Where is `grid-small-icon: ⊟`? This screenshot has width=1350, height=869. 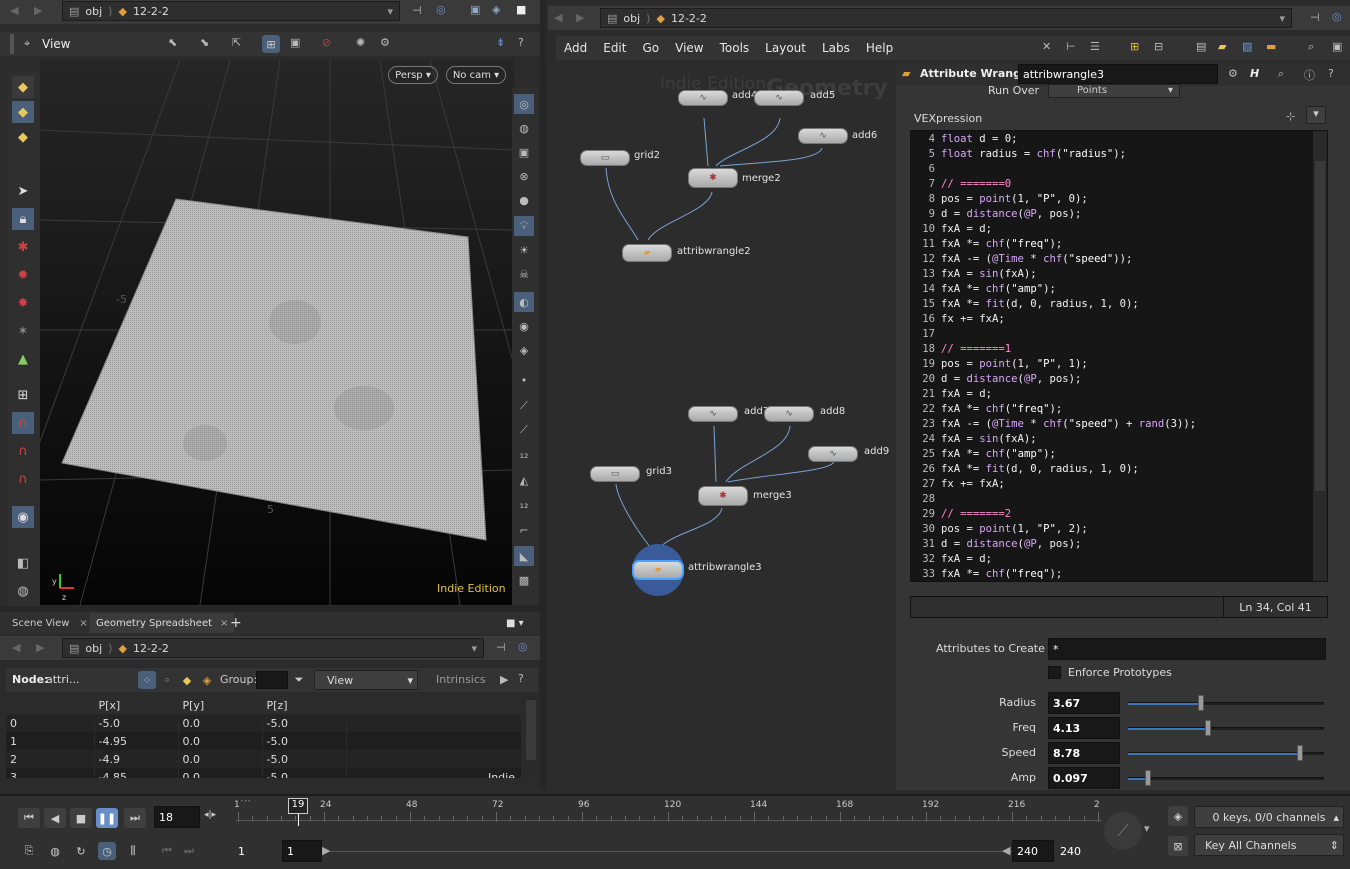 grid-small-icon: ⊟ is located at coordinates (1158, 46).